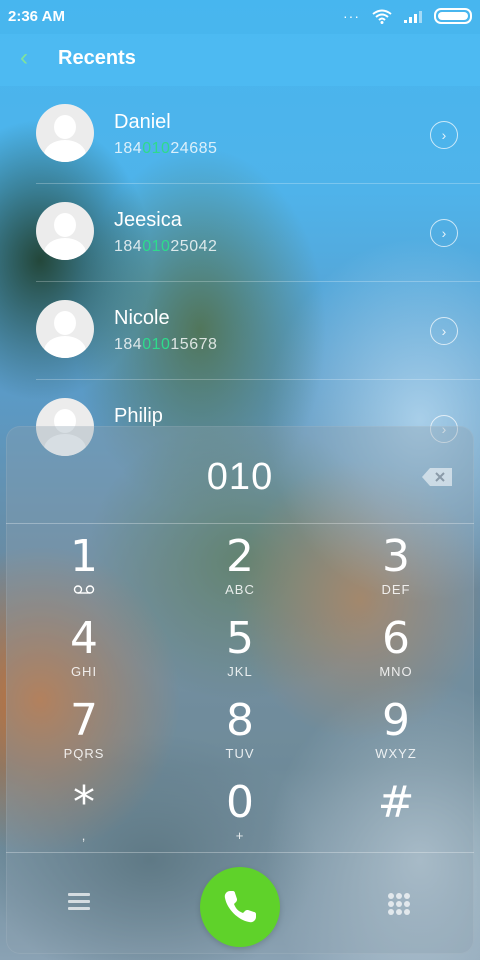  What do you see at coordinates (240, 815) in the screenshot?
I see `key-0: 0 +` at bounding box center [240, 815].